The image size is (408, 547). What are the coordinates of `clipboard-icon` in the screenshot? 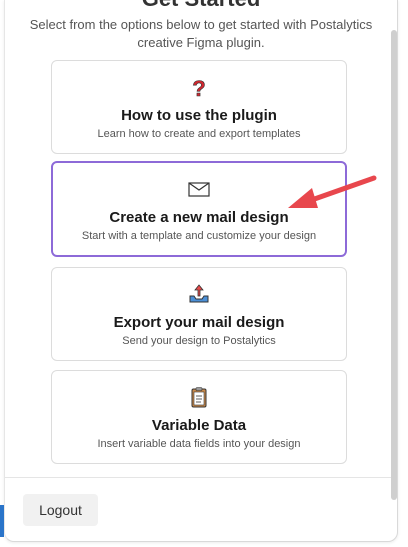 It's located at (199, 397).